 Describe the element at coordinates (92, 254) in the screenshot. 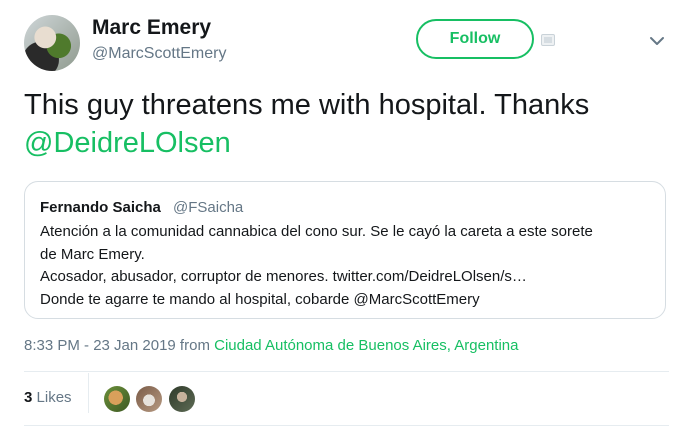

I see `quoted-line: de Marc Emery.` at that location.